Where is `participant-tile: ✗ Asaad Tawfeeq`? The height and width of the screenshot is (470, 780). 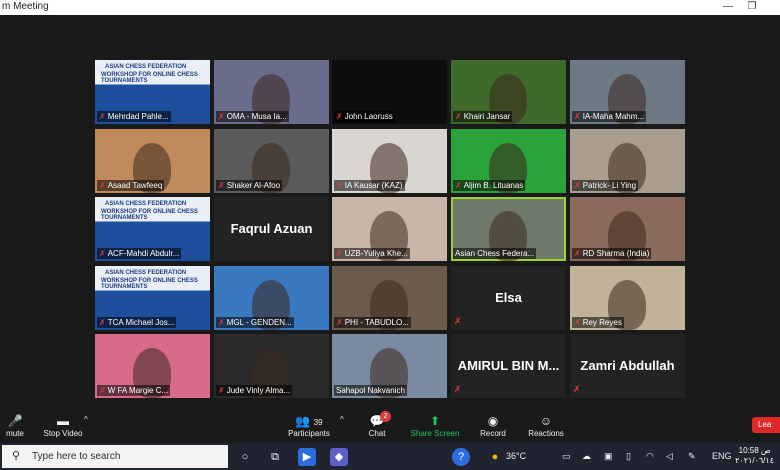
participant-tile: ✗ Asaad Tawfeeq is located at coordinates (152, 161).